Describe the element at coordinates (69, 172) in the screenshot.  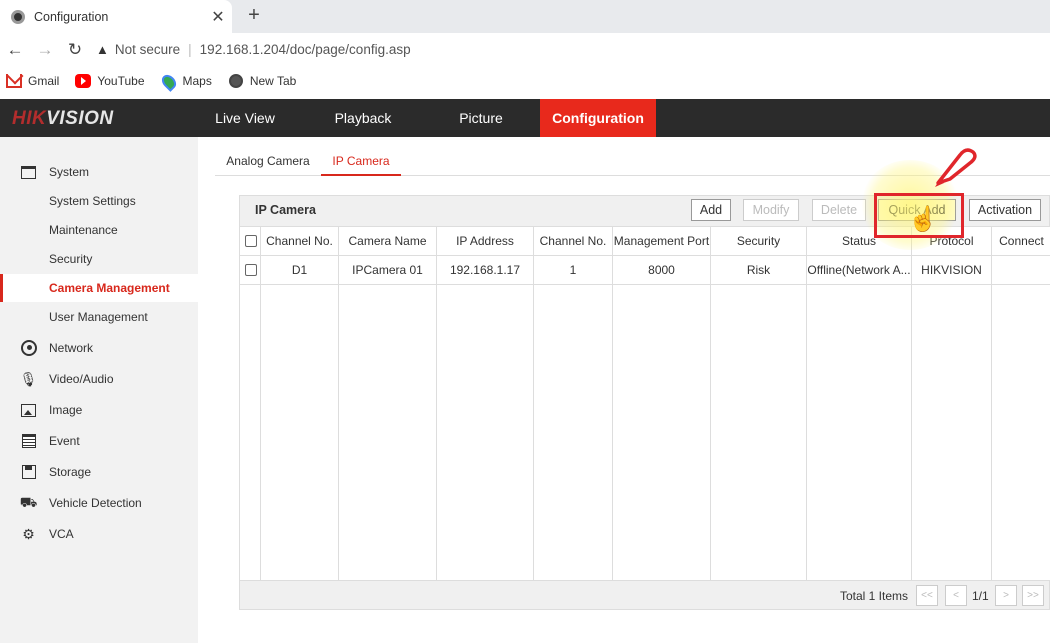
I see `sidebar-item-label: System` at that location.